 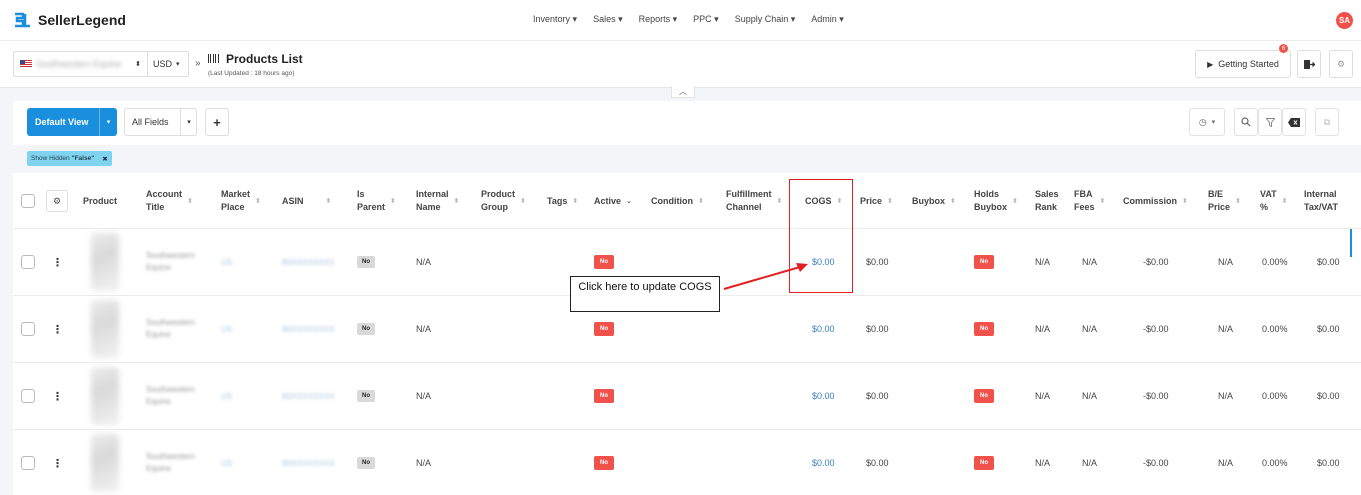 What do you see at coordinates (562, 201) in the screenshot?
I see `col-tags: Tags ⬍` at bounding box center [562, 201].